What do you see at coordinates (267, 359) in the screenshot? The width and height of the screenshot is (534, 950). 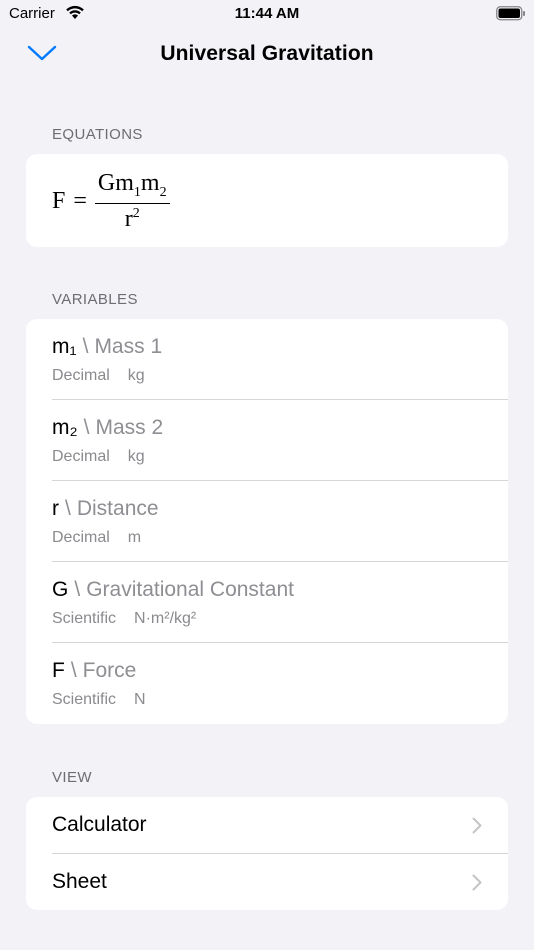 I see `variable-row: m₁ \ Mass 1 Decimal kg` at bounding box center [267, 359].